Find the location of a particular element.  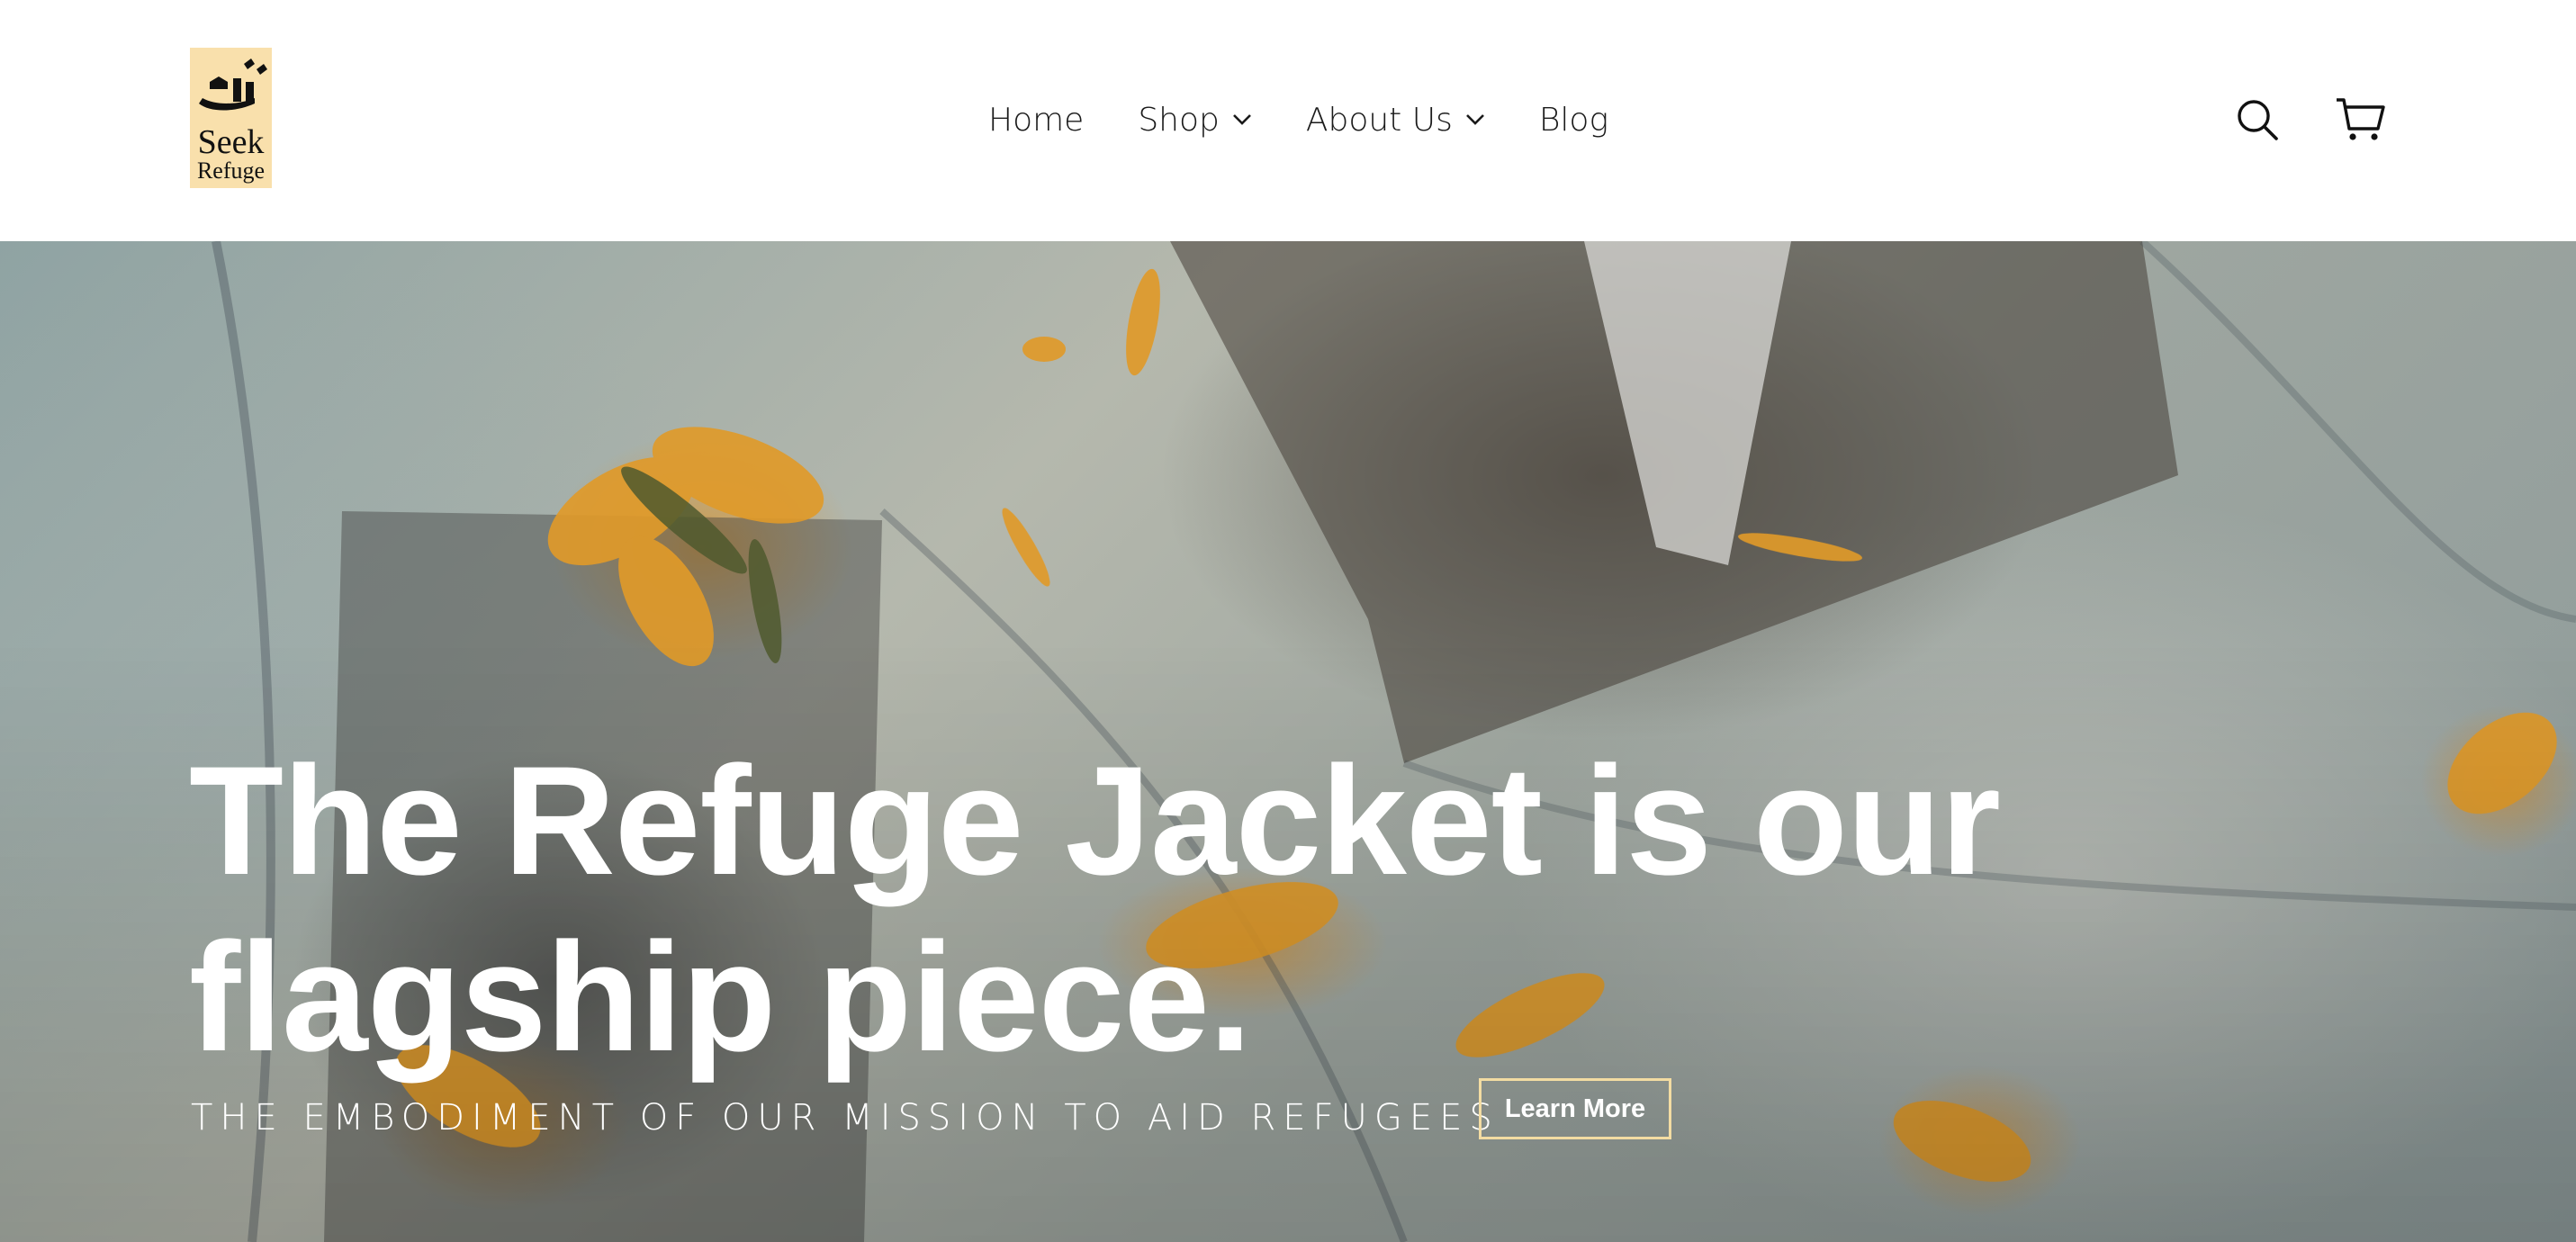

nav-item-home: Home is located at coordinates (1036, 120).